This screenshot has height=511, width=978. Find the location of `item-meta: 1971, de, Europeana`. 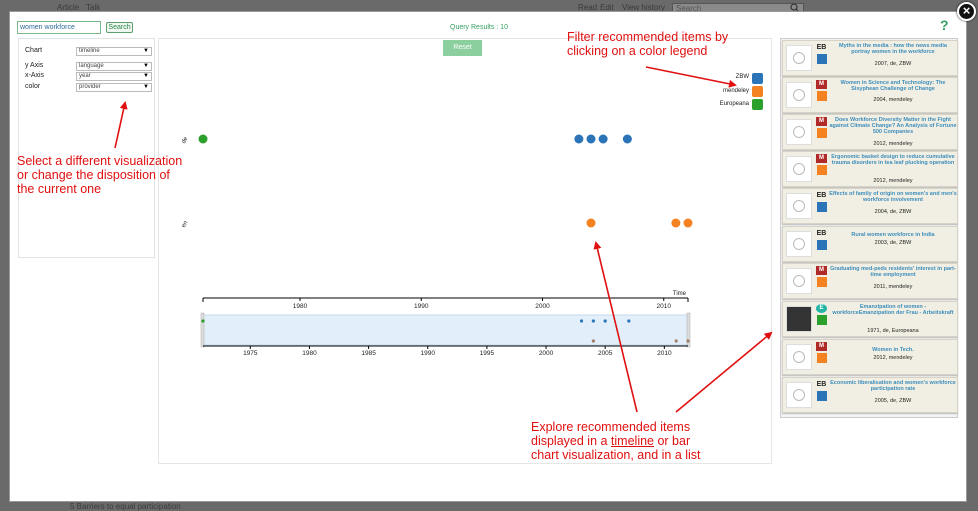

item-meta: 1971, de, Europeana is located at coordinates (893, 331).